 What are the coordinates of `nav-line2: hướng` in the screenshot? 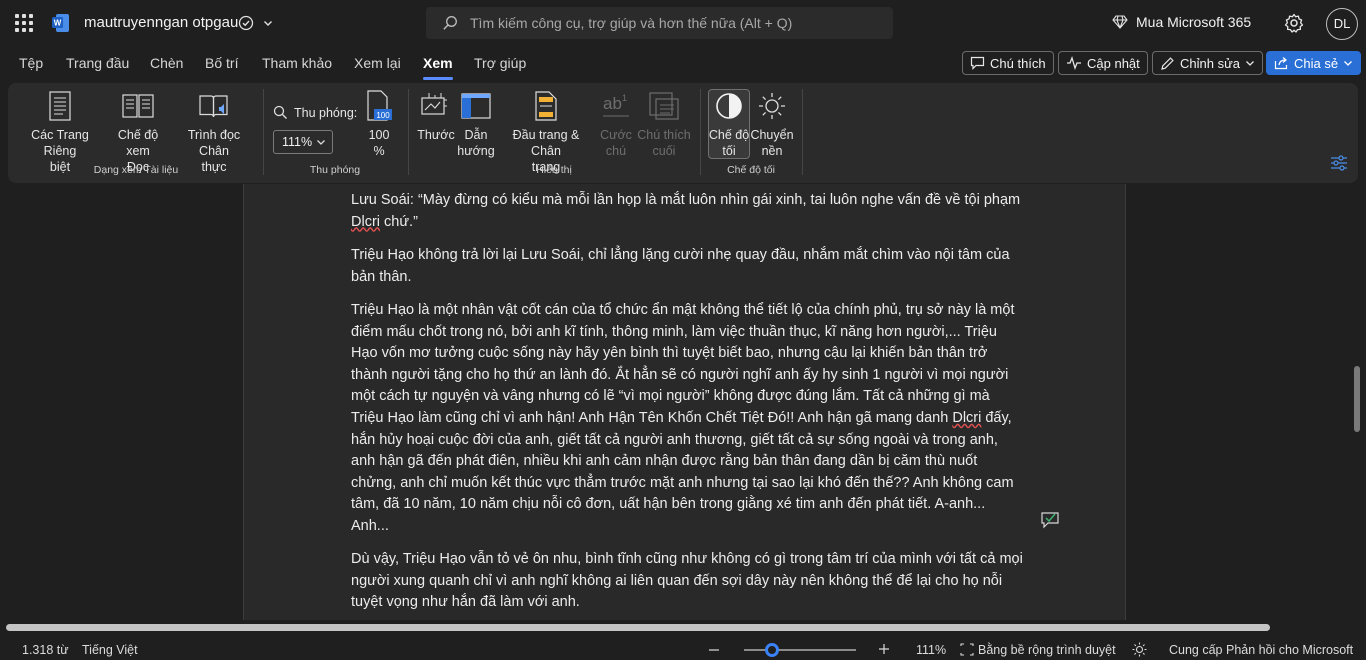 It's located at (476, 151).